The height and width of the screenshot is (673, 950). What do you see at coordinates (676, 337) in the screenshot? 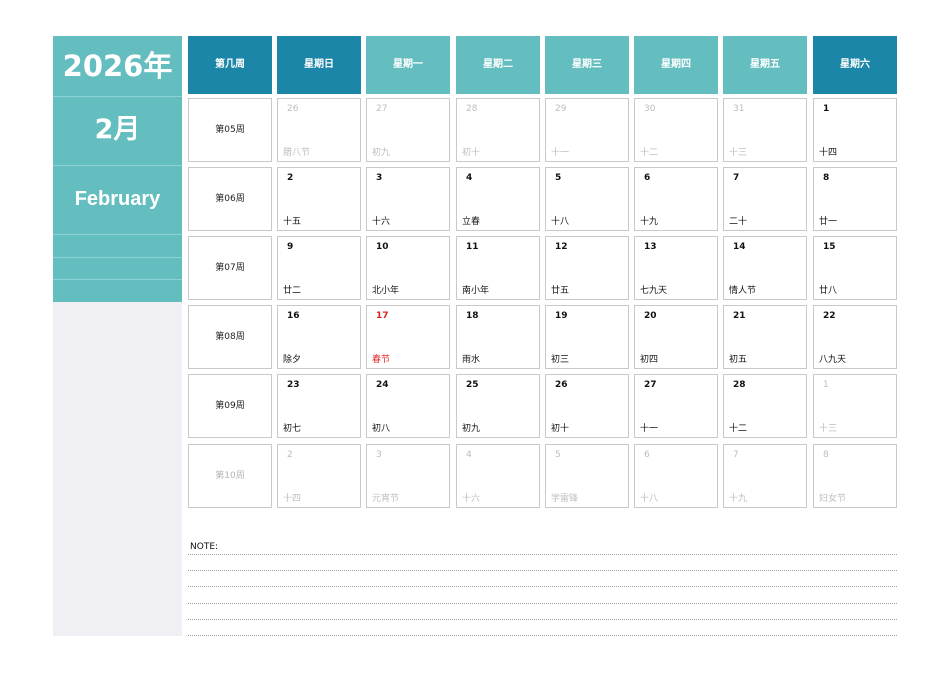
I see `day-cell: 20 初四` at bounding box center [676, 337].